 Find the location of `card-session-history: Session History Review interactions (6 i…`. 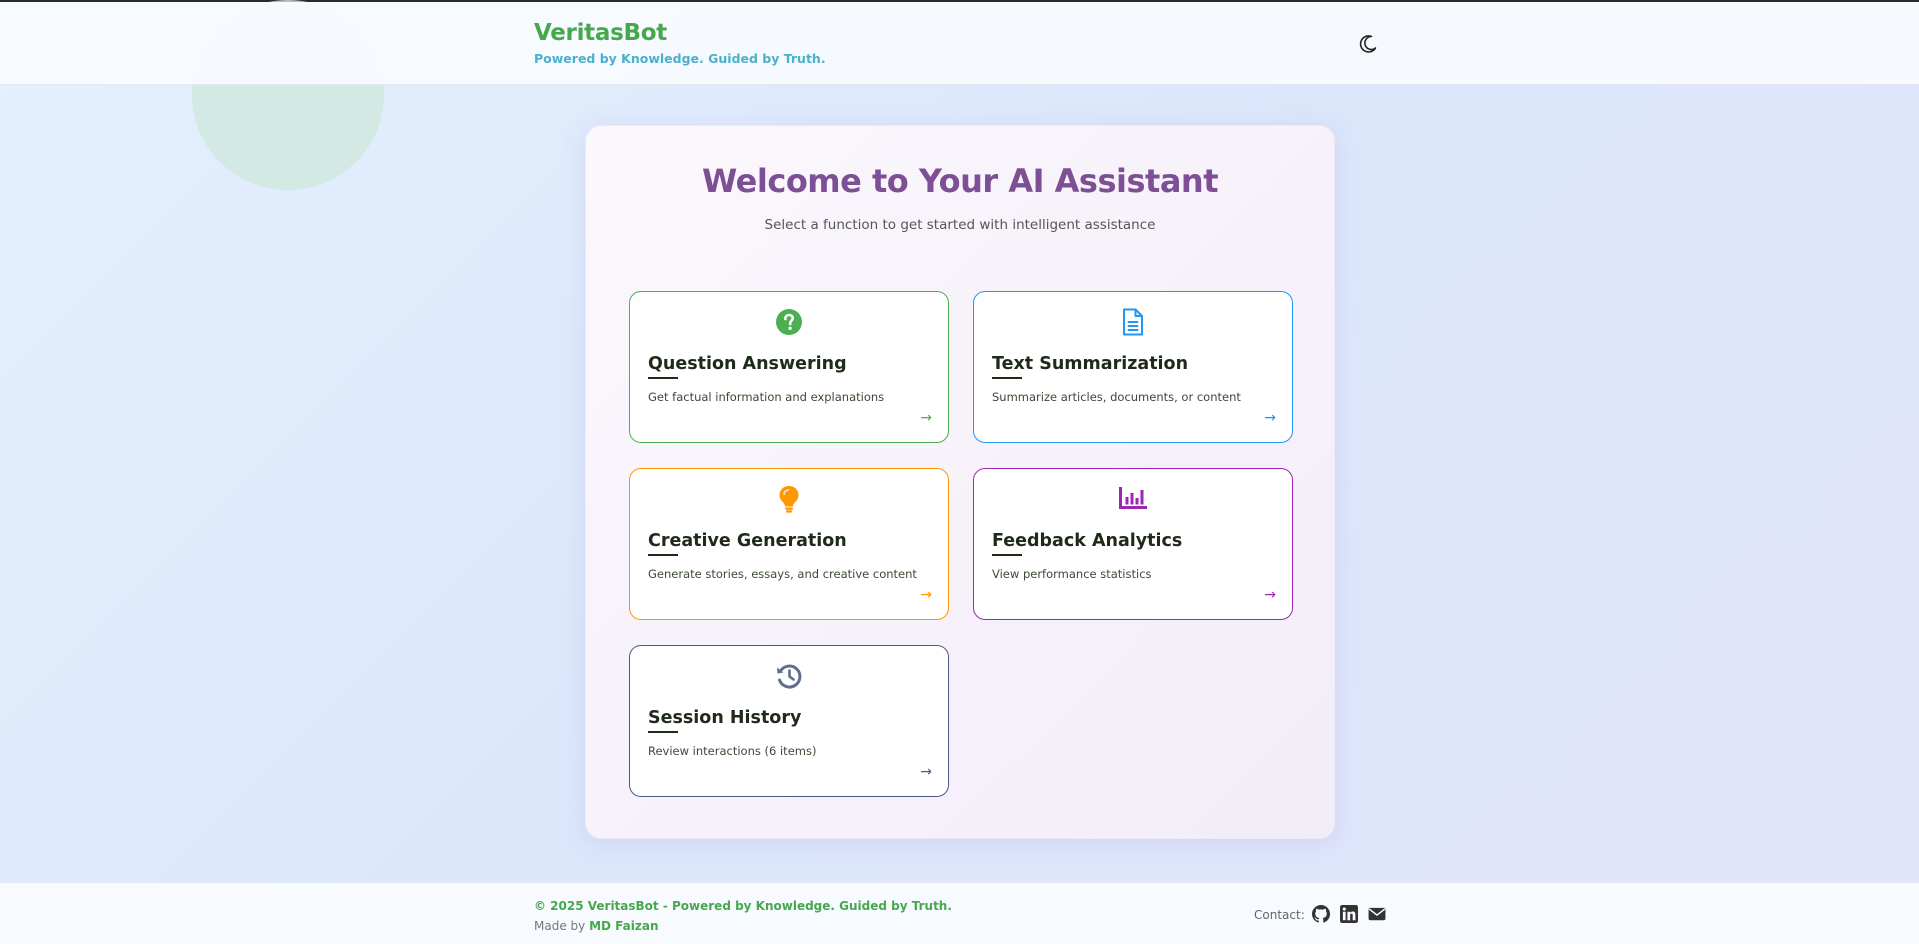

card-session-history: Session History Review interactions (6 i… is located at coordinates (789, 721).